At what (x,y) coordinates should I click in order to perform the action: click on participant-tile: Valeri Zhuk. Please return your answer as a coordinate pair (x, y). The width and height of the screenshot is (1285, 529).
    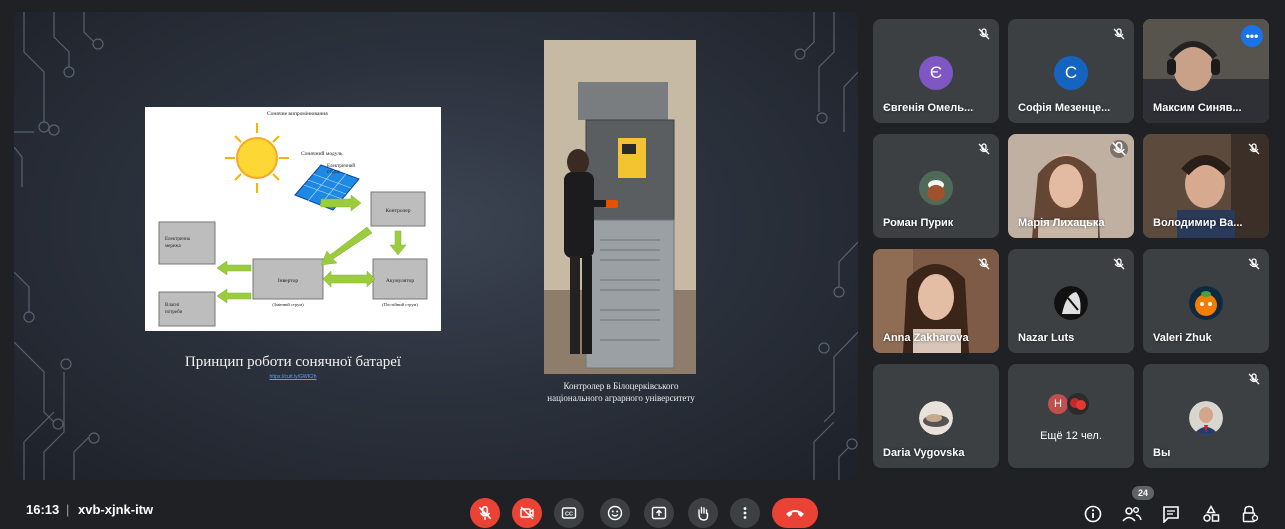
    Looking at the image, I should click on (1206, 301).